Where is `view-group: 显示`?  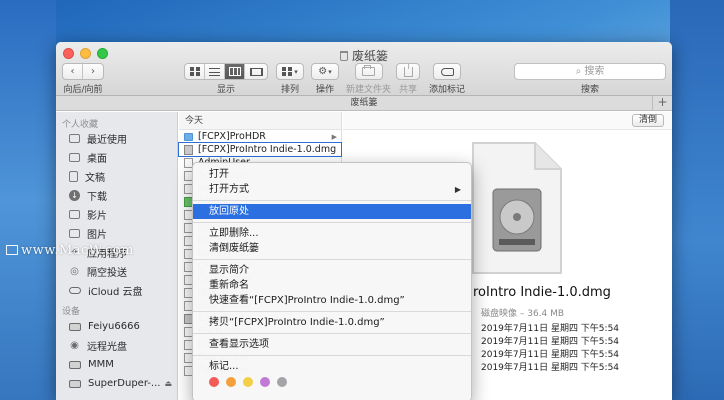 view-group: 显示 is located at coordinates (226, 79).